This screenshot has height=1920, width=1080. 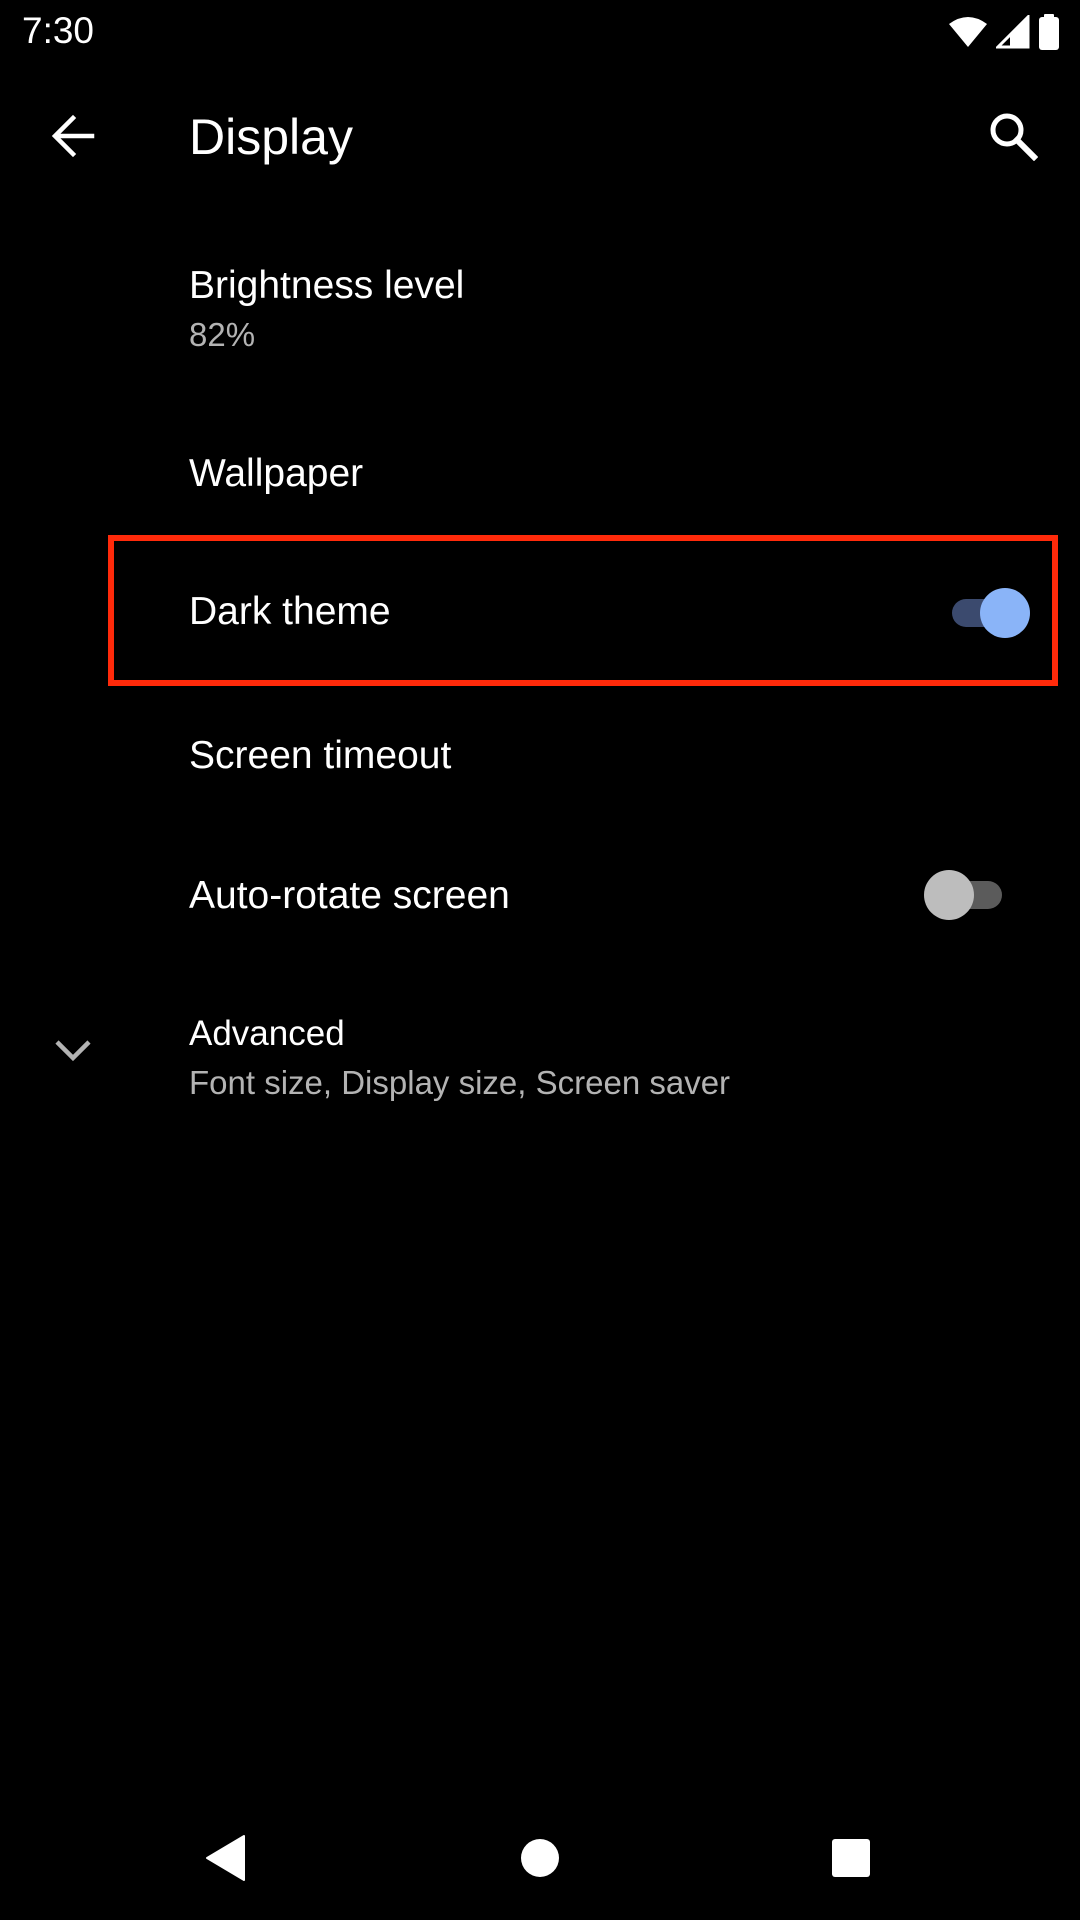 I want to click on navigation-bar, so click(x=540, y=1860).